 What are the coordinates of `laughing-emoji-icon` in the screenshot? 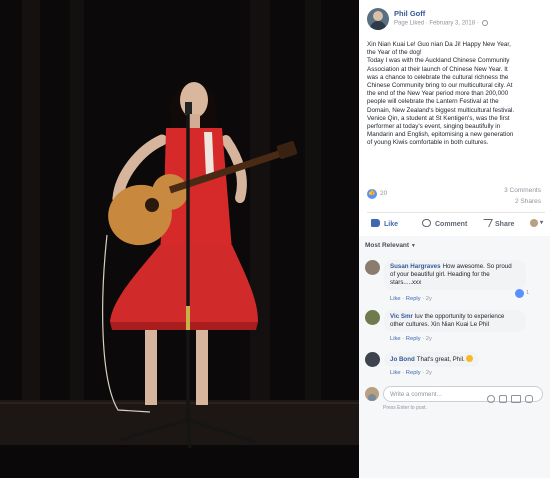 It's located at (470, 358).